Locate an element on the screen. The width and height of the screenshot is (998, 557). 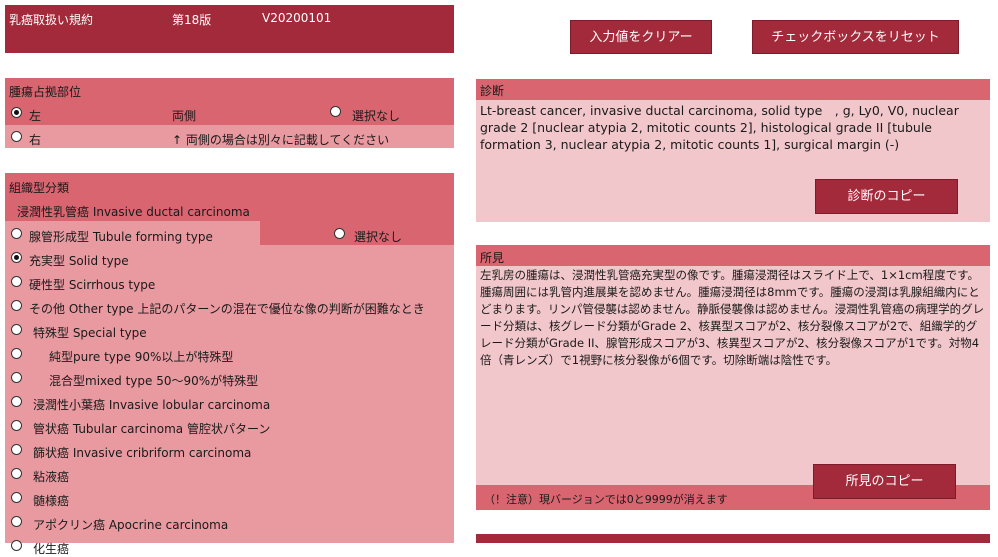
idc-group-label: 浸潤性乳管癌 Invasive ductal carcinoma is located at coordinates (133, 212).